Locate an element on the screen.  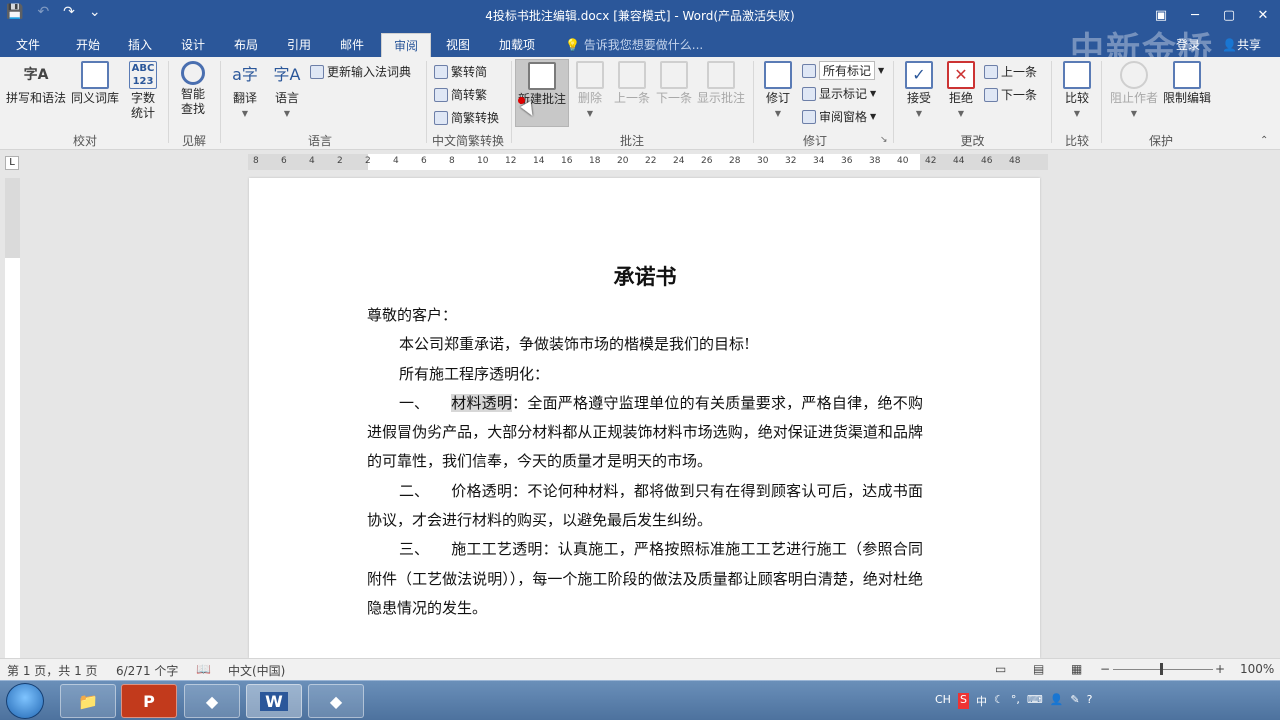
show-comments-icon is located at coordinates (721, 75).